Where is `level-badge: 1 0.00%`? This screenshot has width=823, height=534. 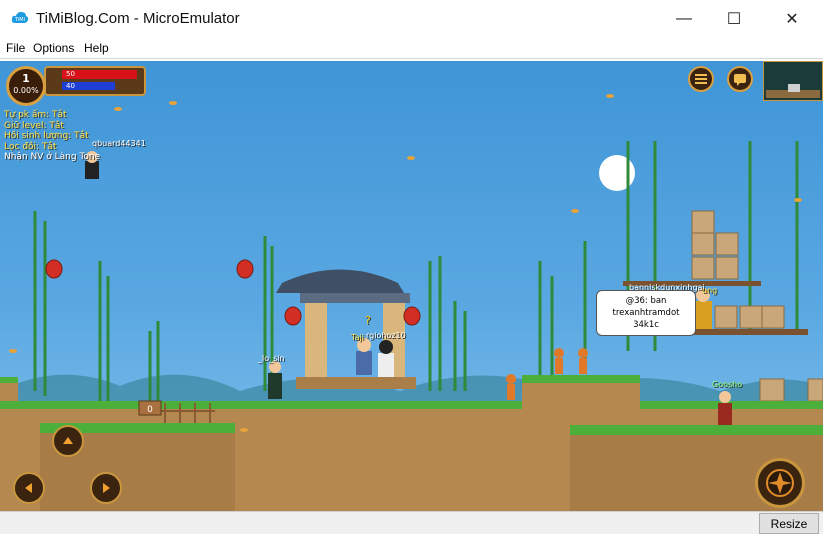
level-badge: 1 0.00% is located at coordinates (26, 86).